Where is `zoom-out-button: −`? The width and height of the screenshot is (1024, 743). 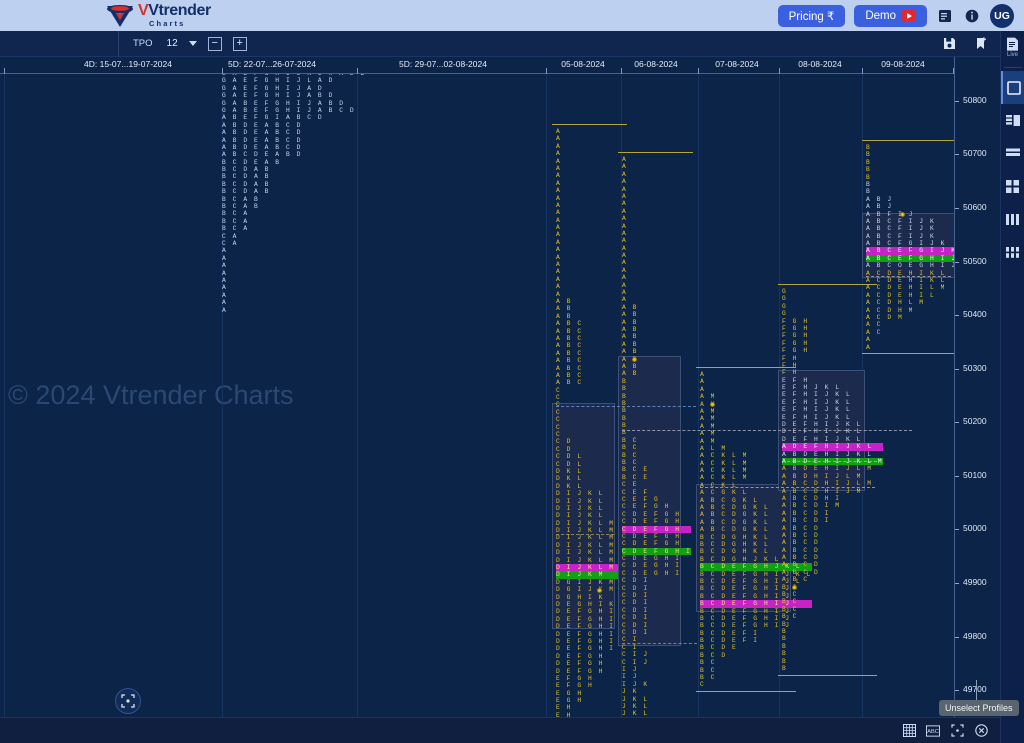 zoom-out-button: − is located at coordinates (214, 43).